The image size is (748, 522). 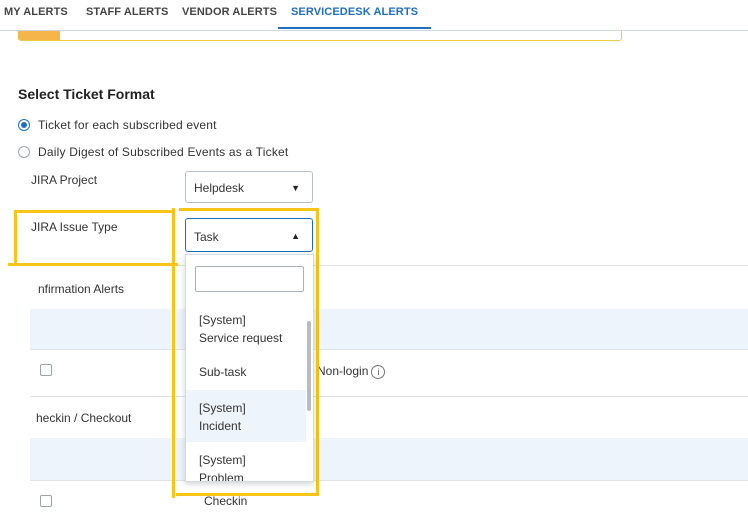 What do you see at coordinates (249, 279) in the screenshot?
I see `dropdown-search-input` at bounding box center [249, 279].